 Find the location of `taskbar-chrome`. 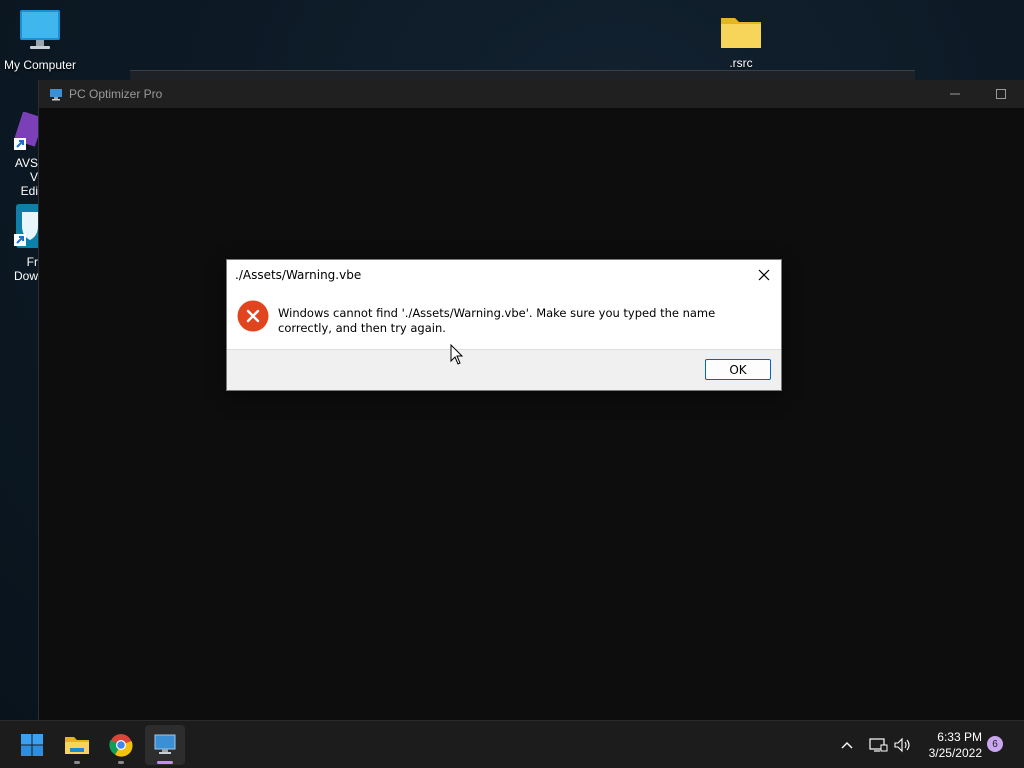

taskbar-chrome is located at coordinates (121, 745).